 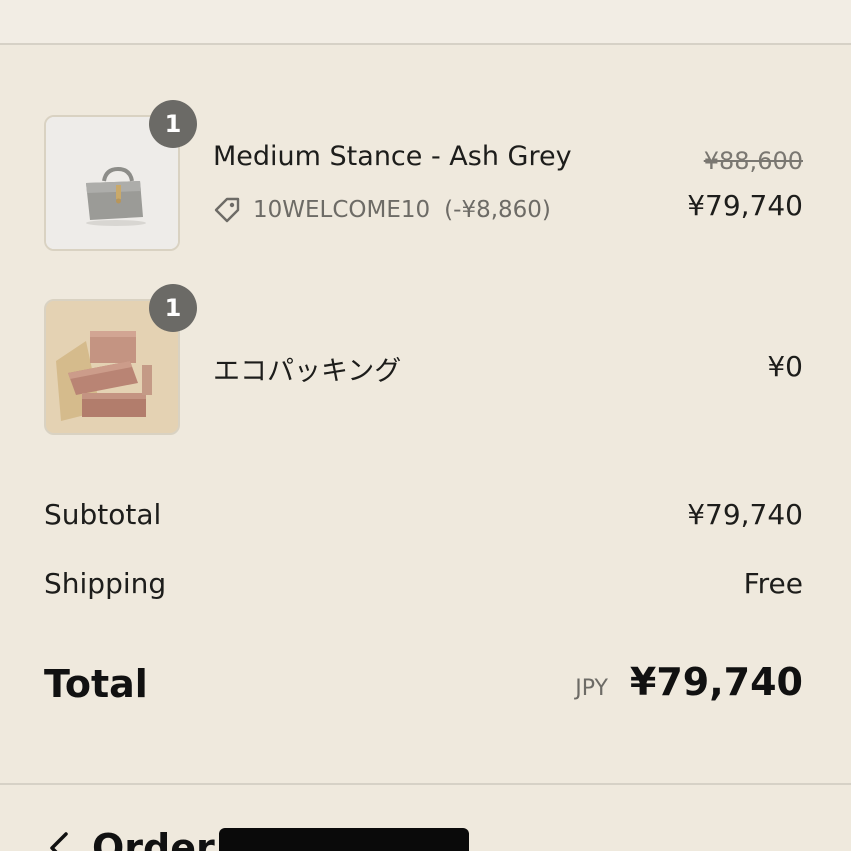 What do you see at coordinates (745, 205) in the screenshot?
I see `line-price: ¥79,740` at bounding box center [745, 205].